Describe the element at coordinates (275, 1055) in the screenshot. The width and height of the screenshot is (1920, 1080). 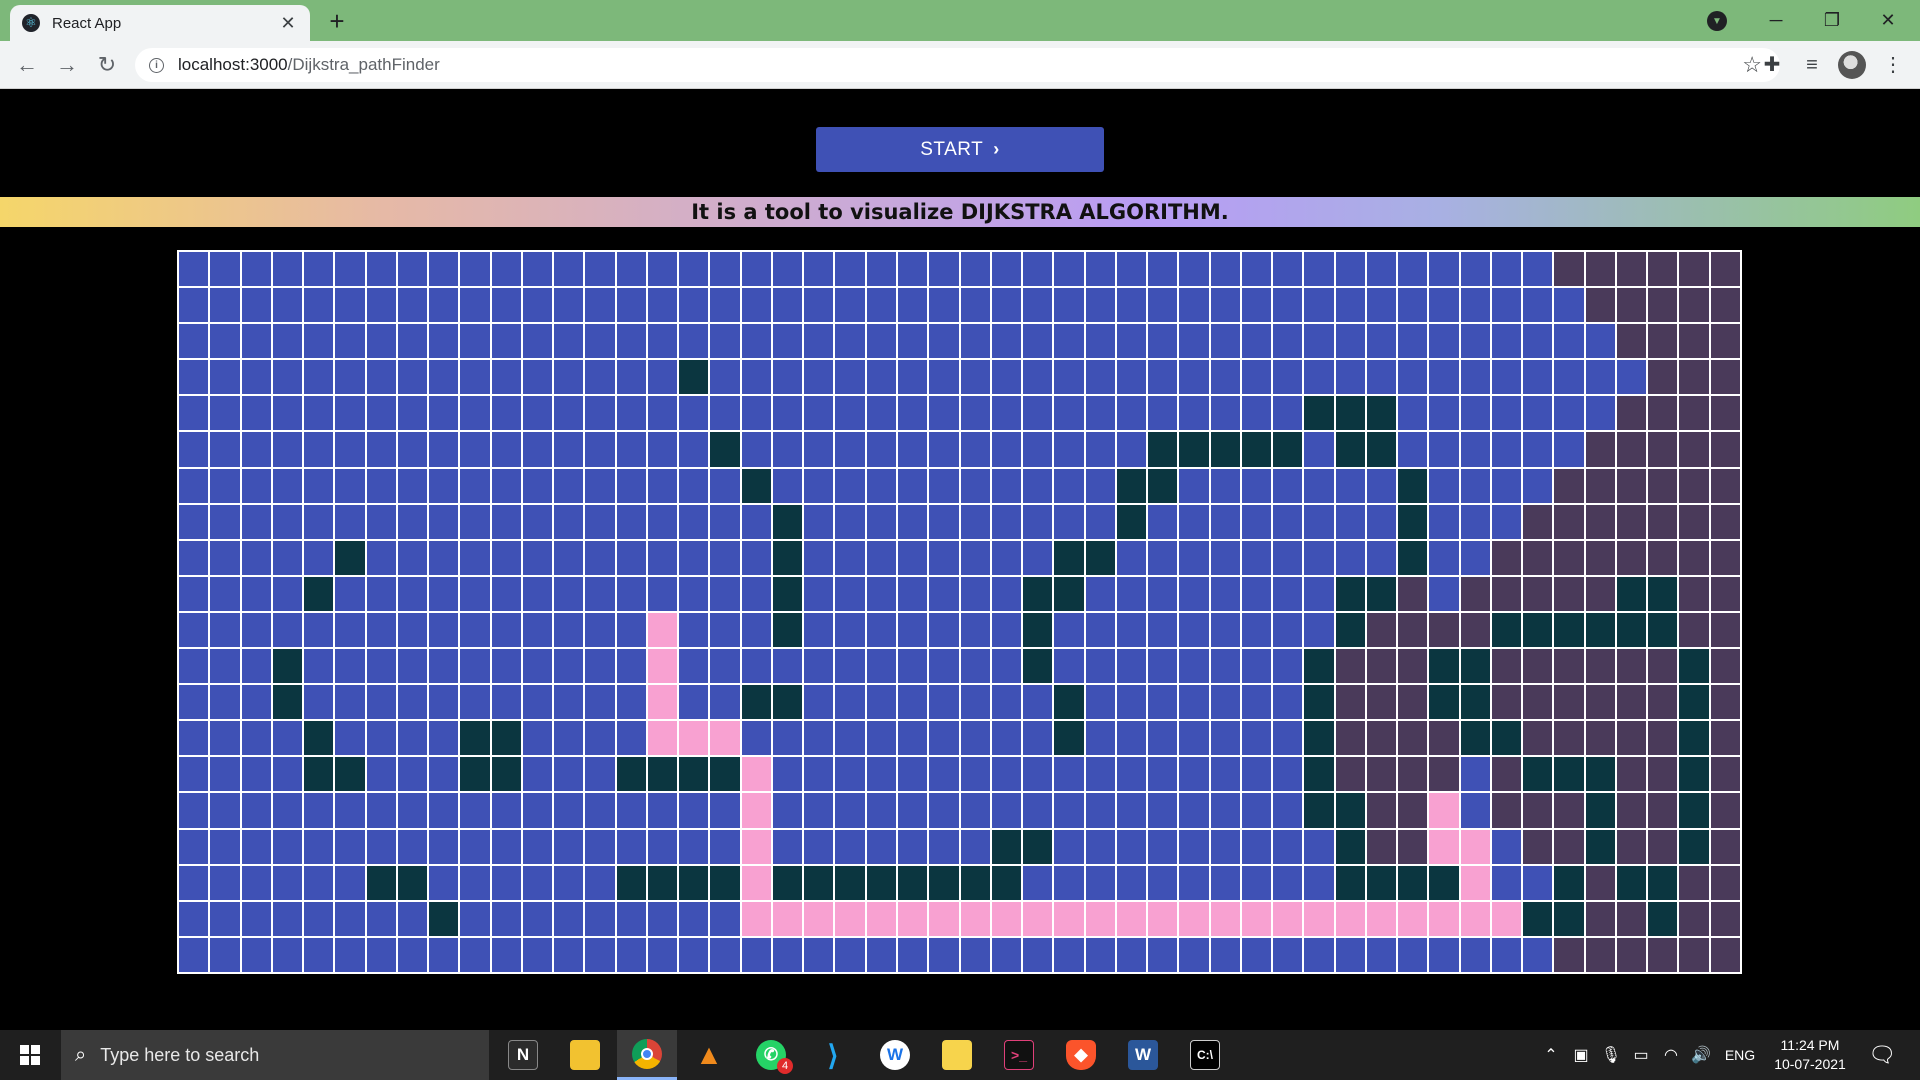
I see `taskbar-search-box: ⌕ Type here to search` at that location.